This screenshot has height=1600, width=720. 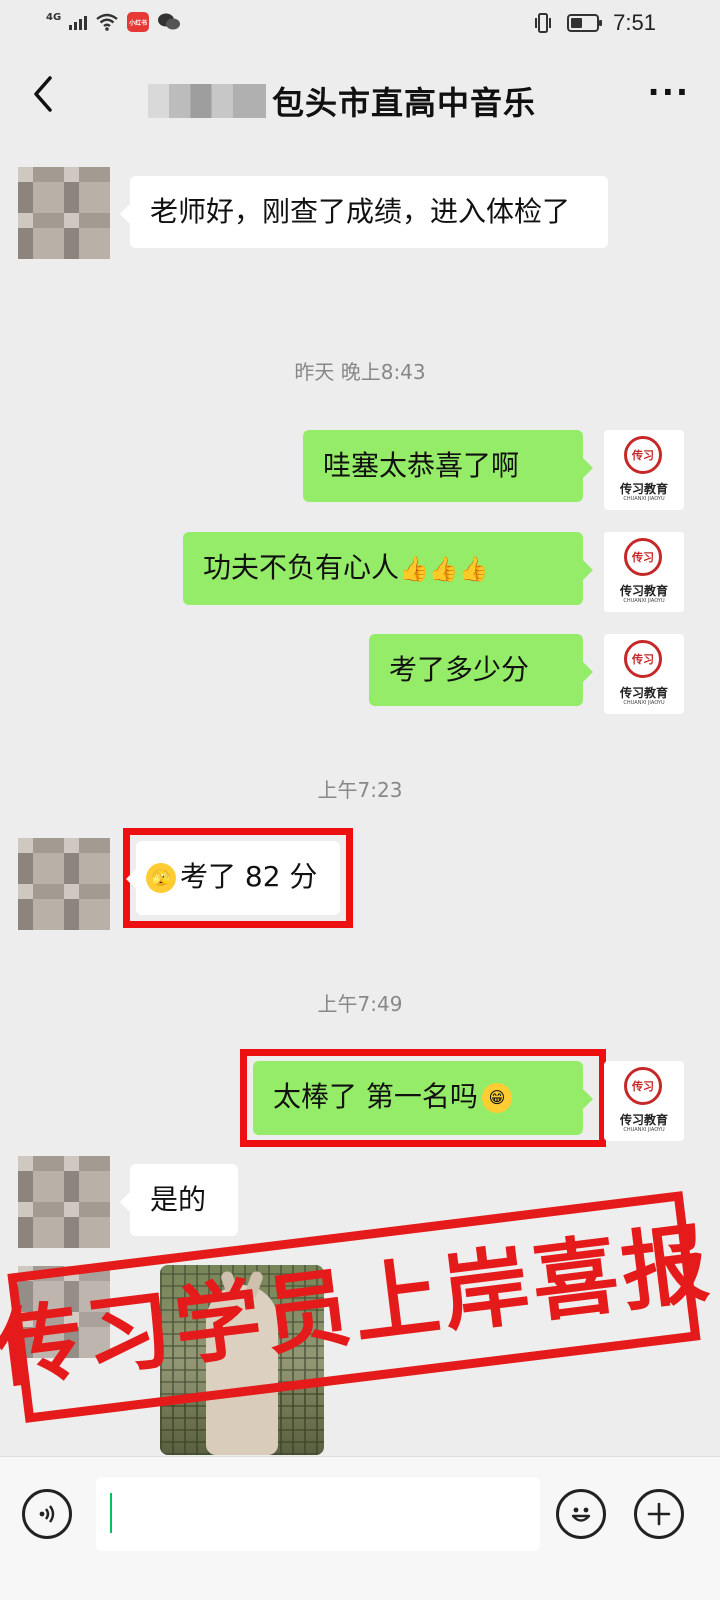 I want to click on message-bubble-incoming: 老师好，刚查了成绩，进入体检了, so click(x=364, y=212).